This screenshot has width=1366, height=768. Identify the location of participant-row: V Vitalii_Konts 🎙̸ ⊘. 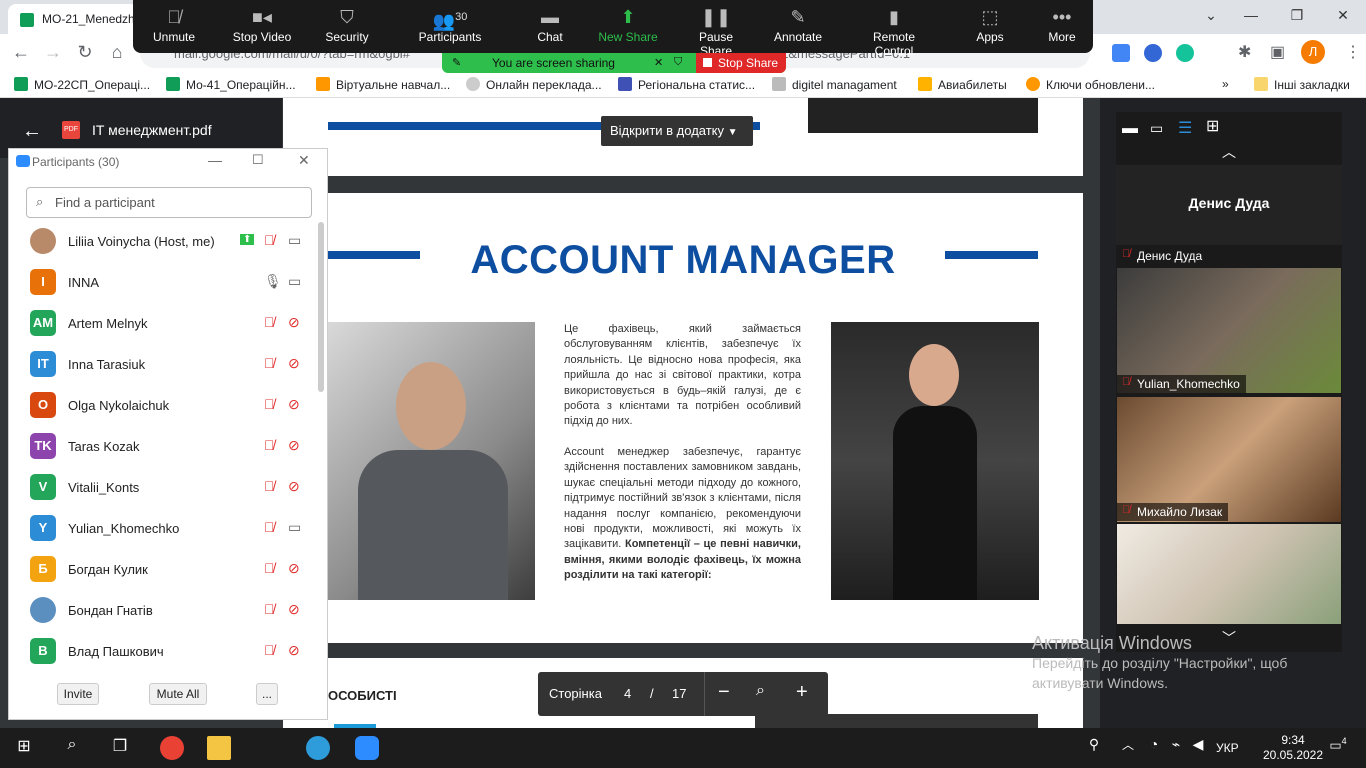
(163, 487).